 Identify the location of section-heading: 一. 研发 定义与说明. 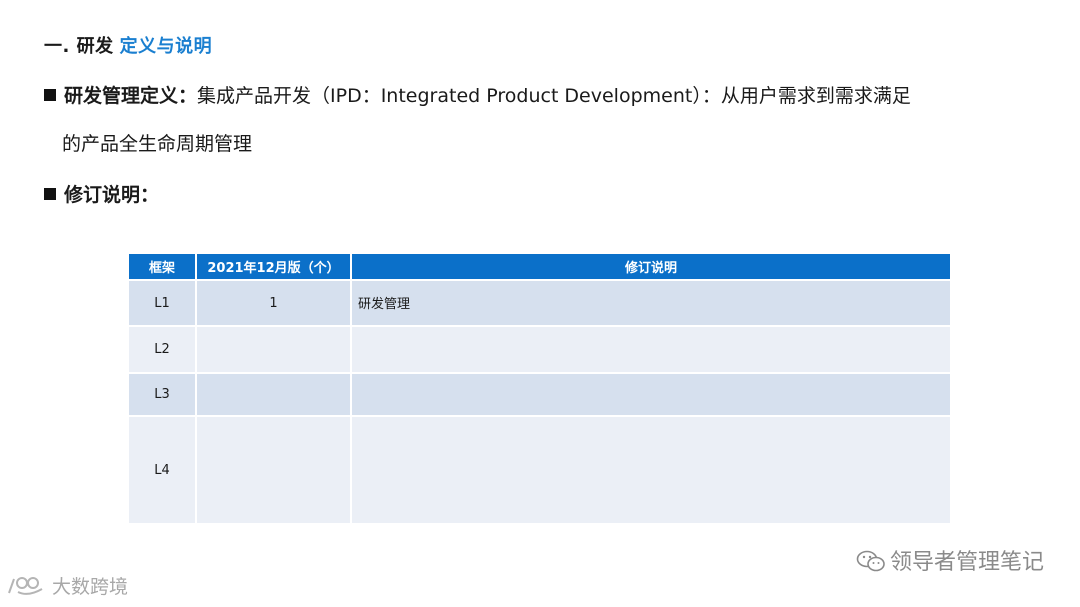
(128, 45).